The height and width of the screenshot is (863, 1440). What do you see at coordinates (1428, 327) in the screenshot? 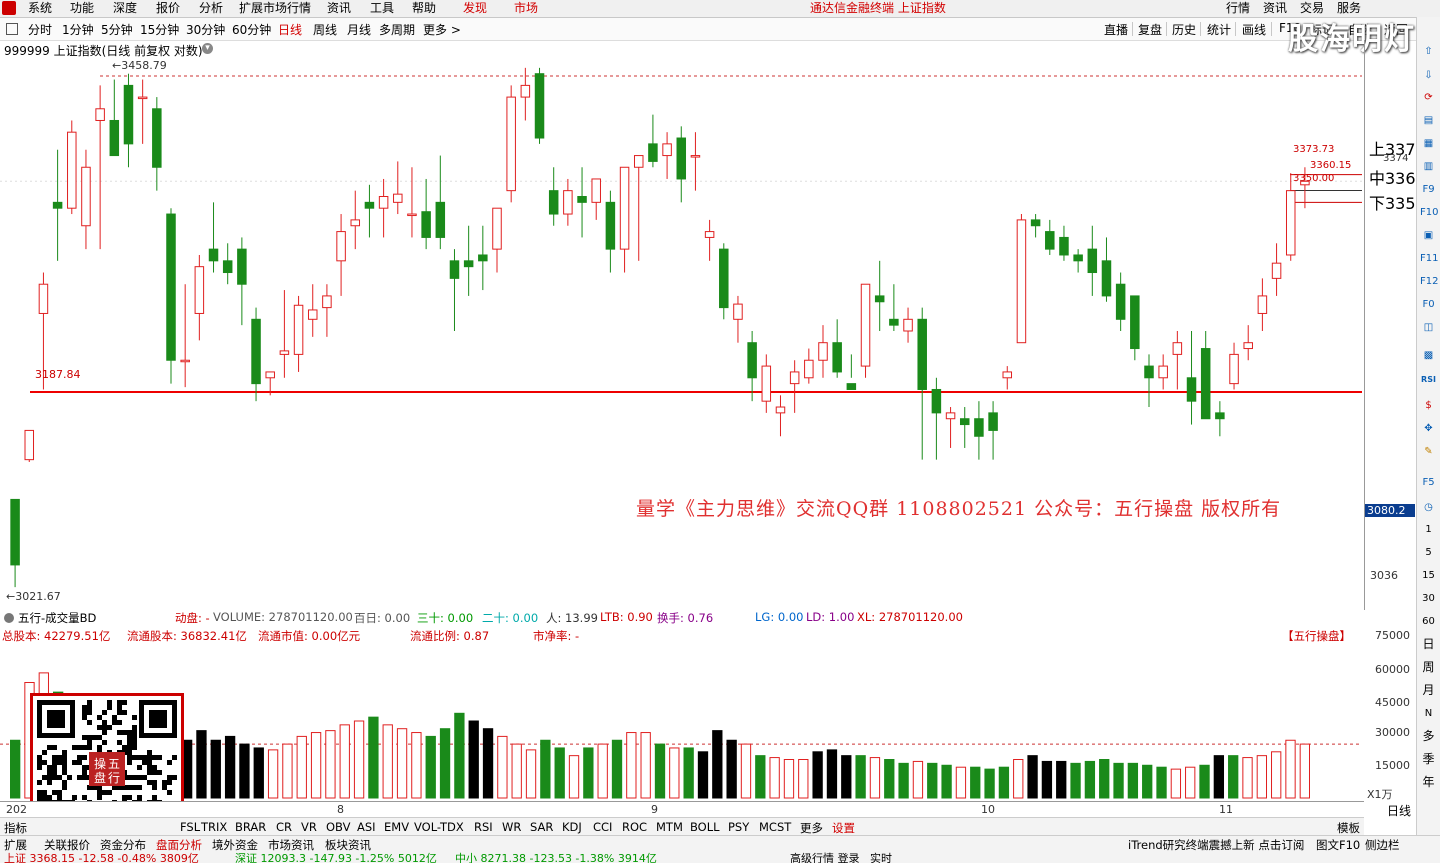
I see `sidebar-window-icon: ◫` at bounding box center [1428, 327].